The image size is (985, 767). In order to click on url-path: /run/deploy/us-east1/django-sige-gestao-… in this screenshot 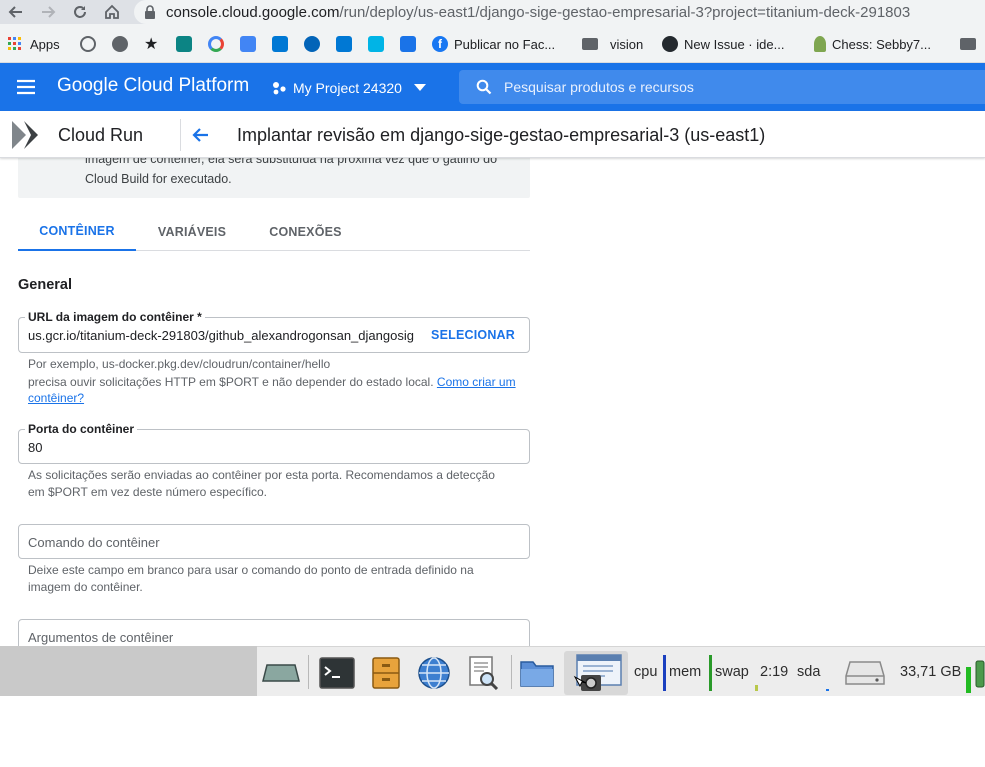, I will do `click(625, 12)`.